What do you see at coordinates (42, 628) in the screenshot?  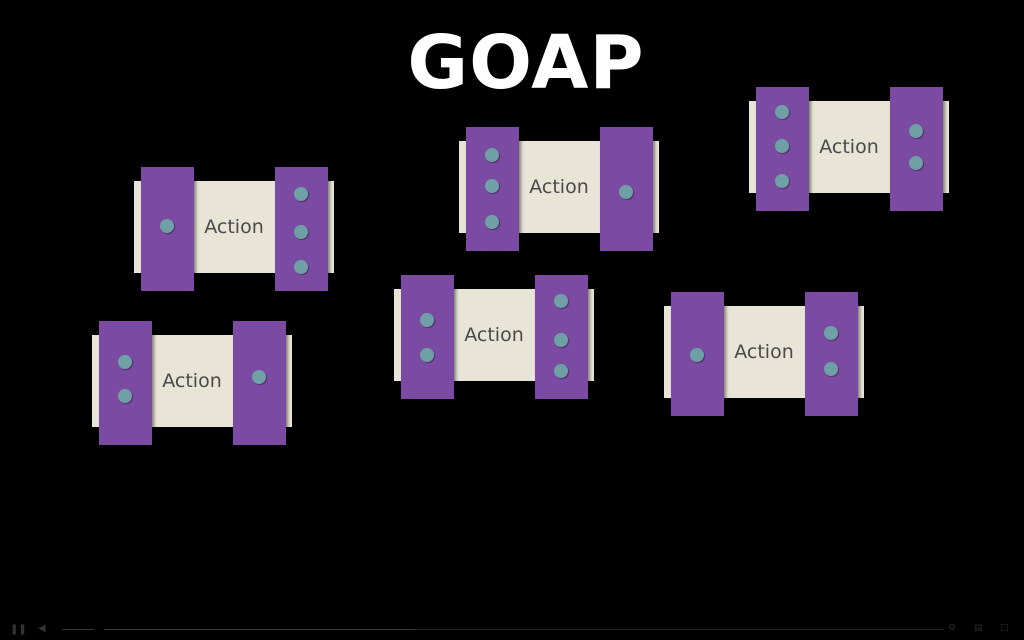 I see `speaker-icon: ◀` at bounding box center [42, 628].